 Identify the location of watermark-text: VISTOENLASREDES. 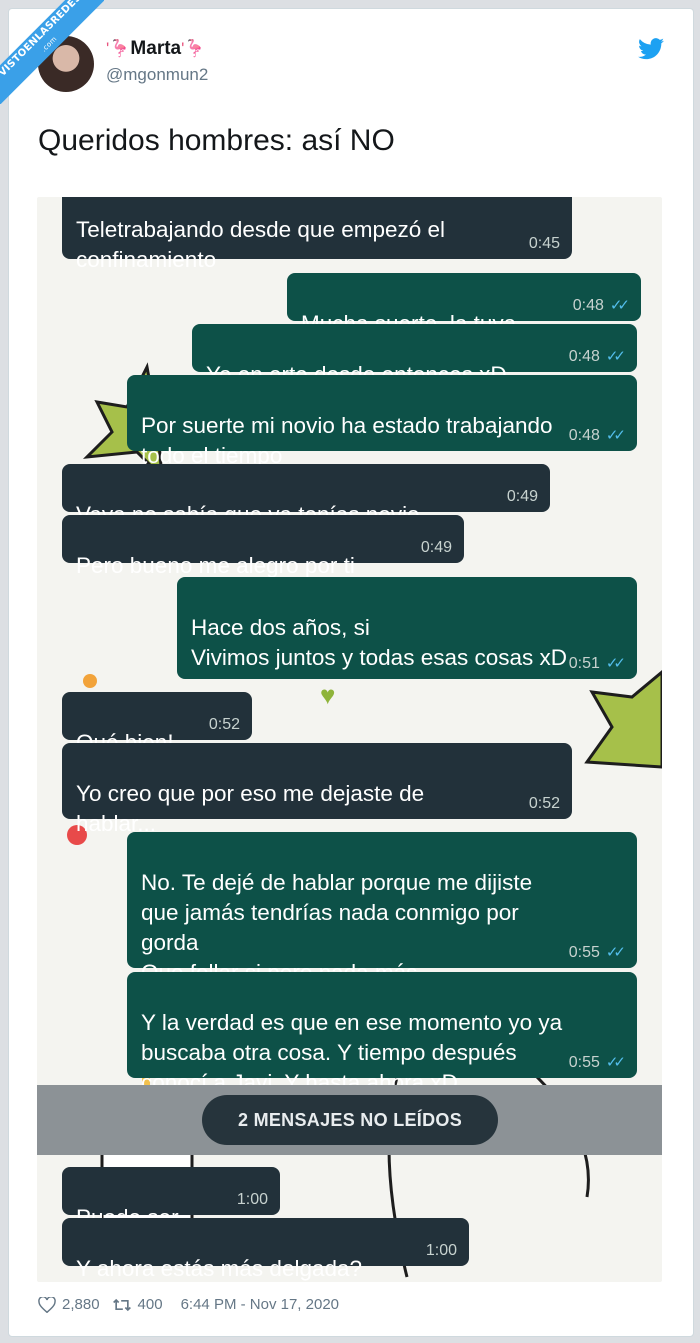
(42, 39).